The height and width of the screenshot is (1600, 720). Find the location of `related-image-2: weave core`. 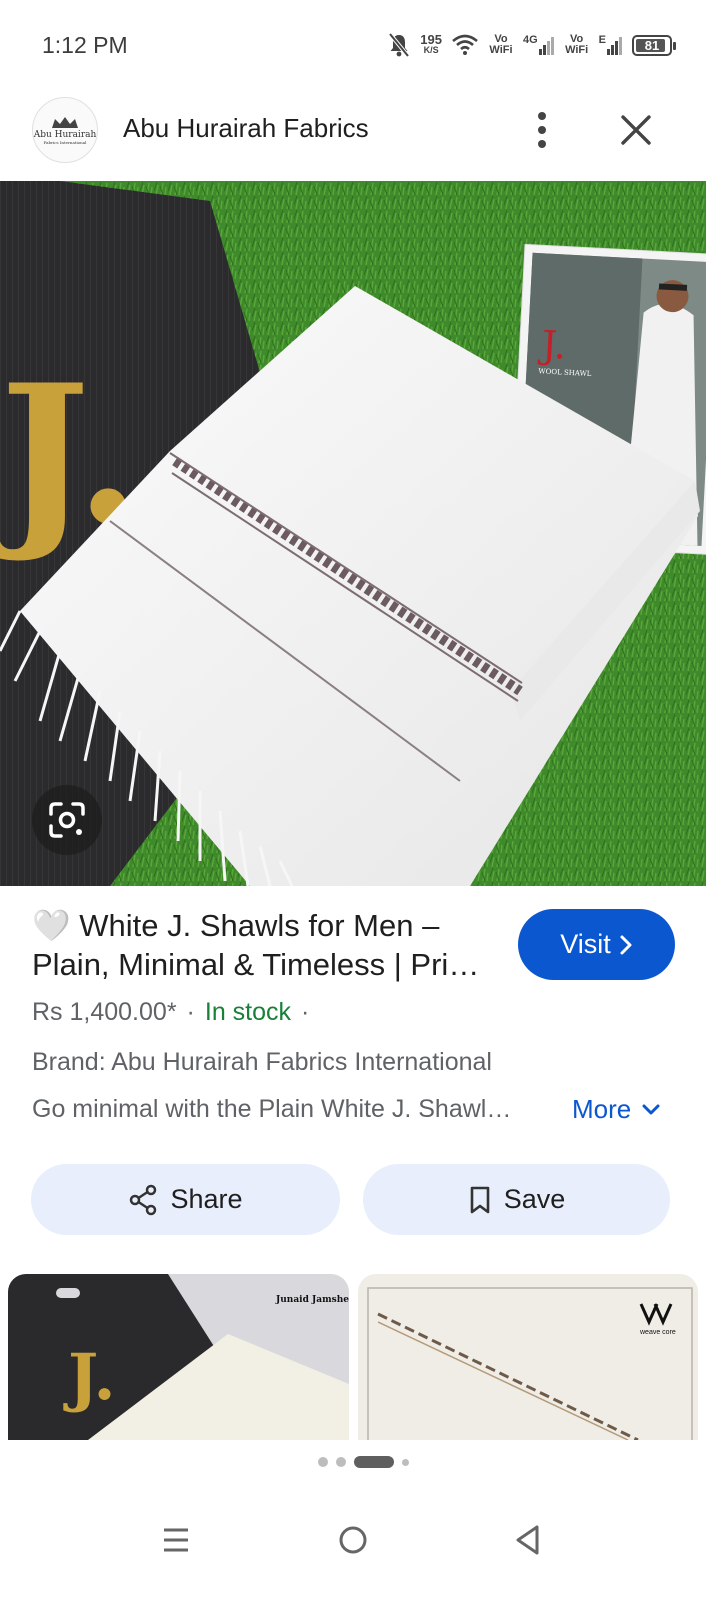

related-image-2: weave core is located at coordinates (528, 1357).